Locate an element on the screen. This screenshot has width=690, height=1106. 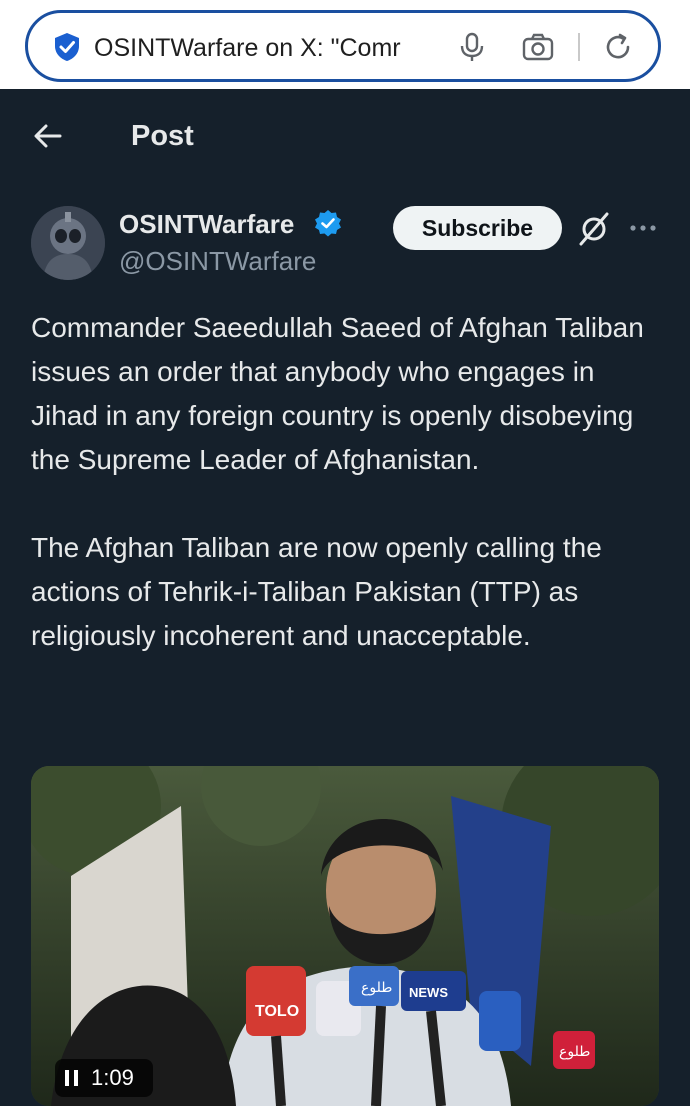
arrow-left-icon is located at coordinates (48, 136).